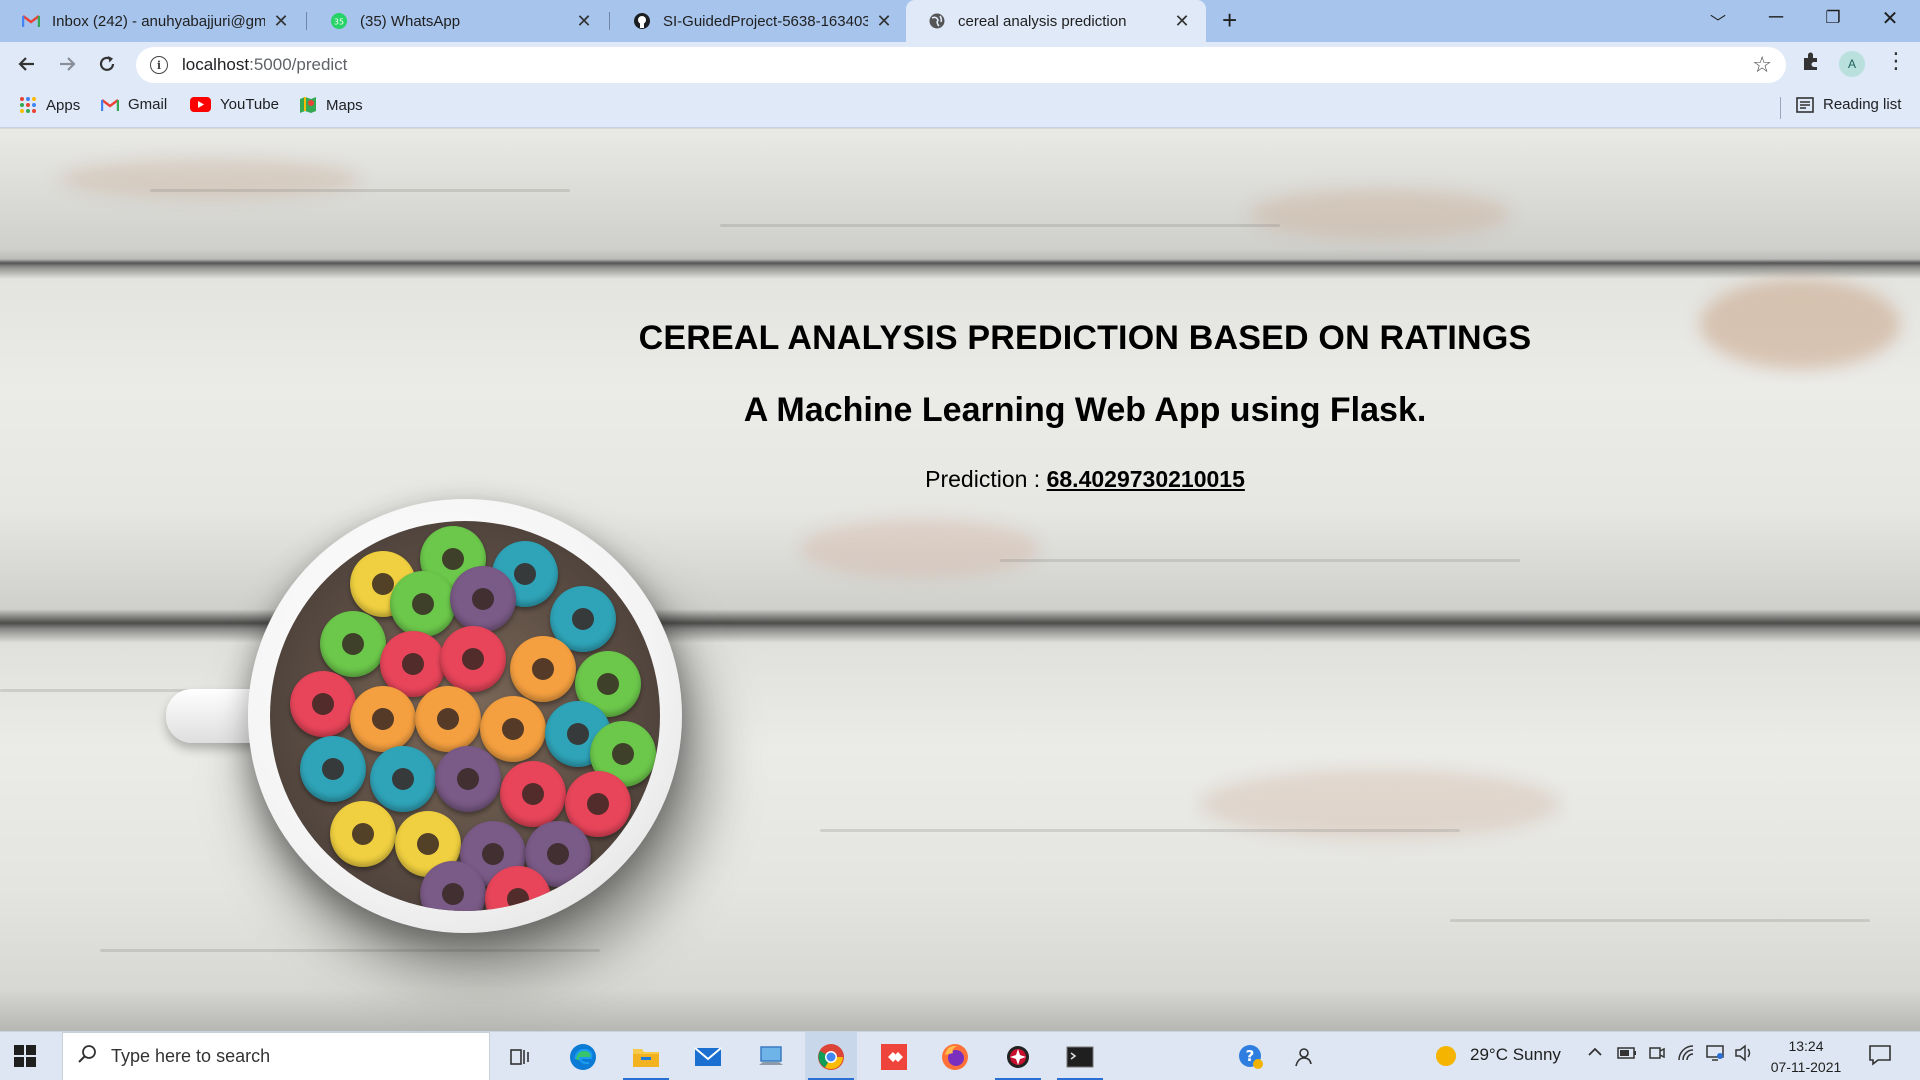 The height and width of the screenshot is (1080, 1920). I want to click on wifi-icon, so click(1687, 1055).